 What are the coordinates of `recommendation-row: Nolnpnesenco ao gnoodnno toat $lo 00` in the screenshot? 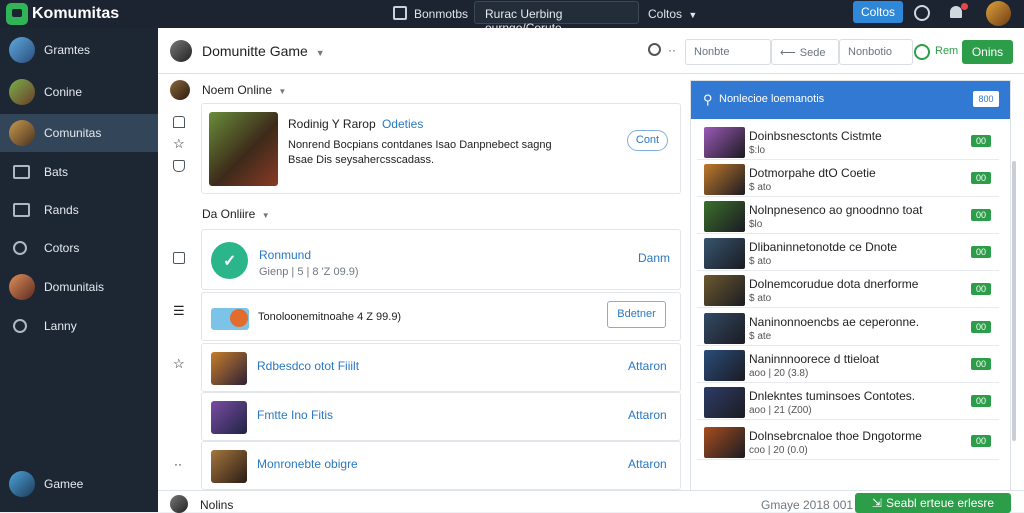 It's located at (848, 215).